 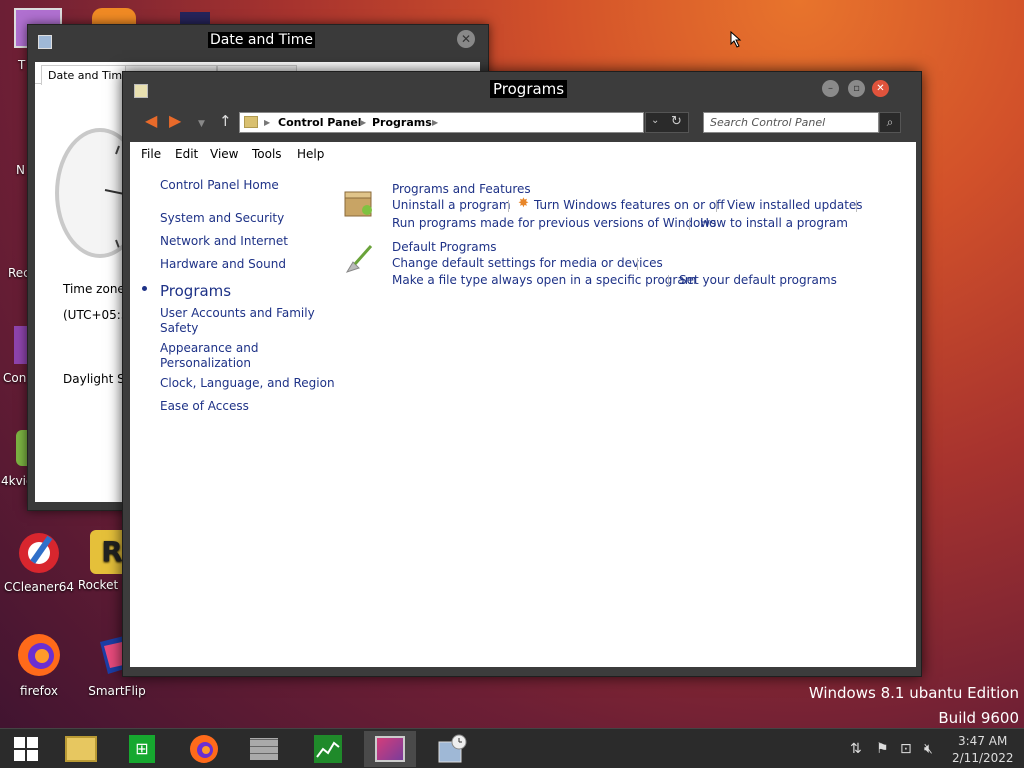 What do you see at coordinates (98, 585) in the screenshot?
I see `desktop-icon-label: Rocket` at bounding box center [98, 585].